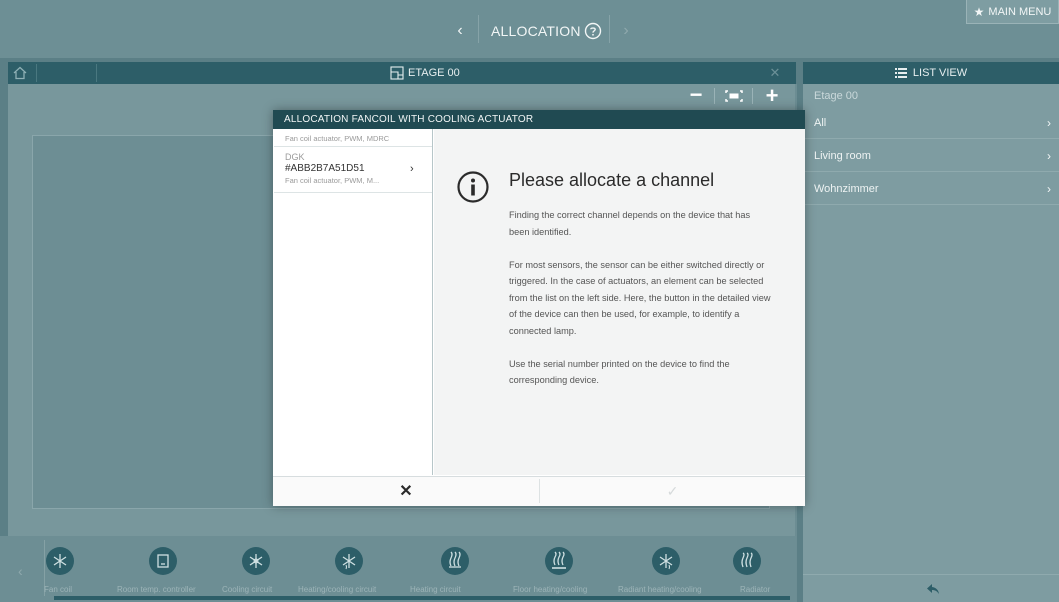  Describe the element at coordinates (434, 73) in the screenshot. I see `floor-title: ETAGE 00` at that location.